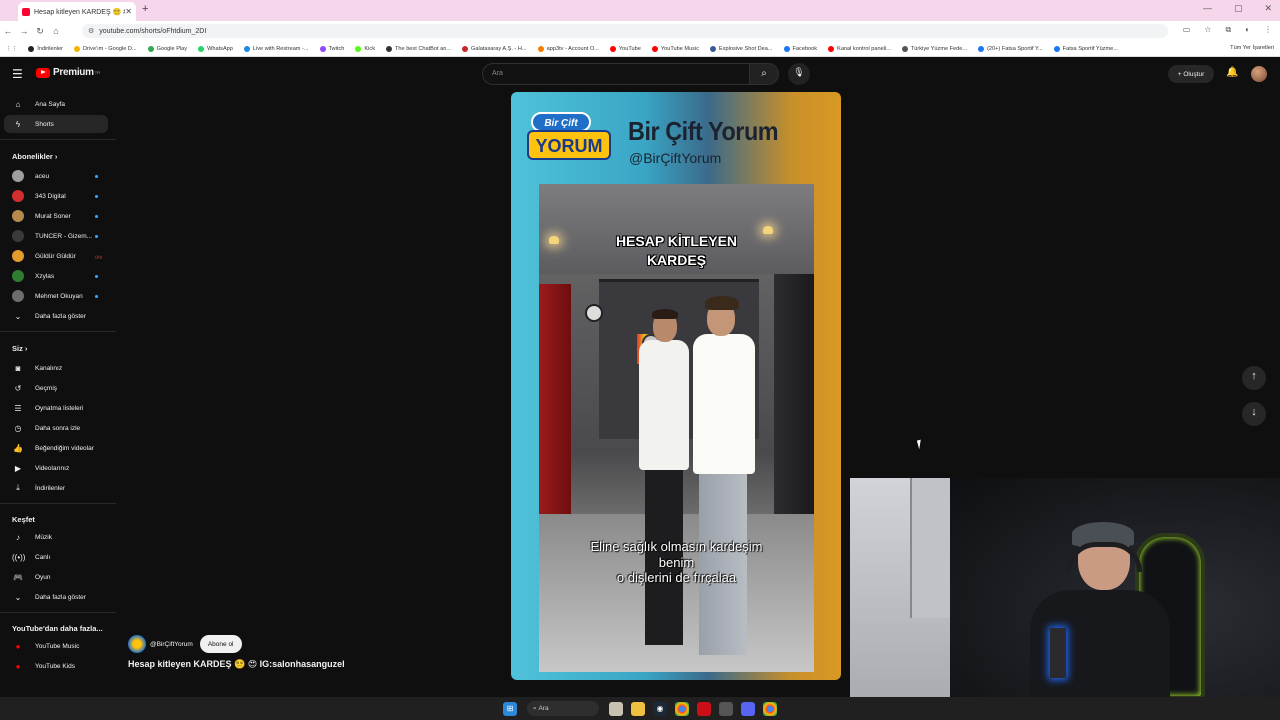 This screenshot has width=1280, height=720. I want to click on hamburger-menu-icon: ☰, so click(17, 74).